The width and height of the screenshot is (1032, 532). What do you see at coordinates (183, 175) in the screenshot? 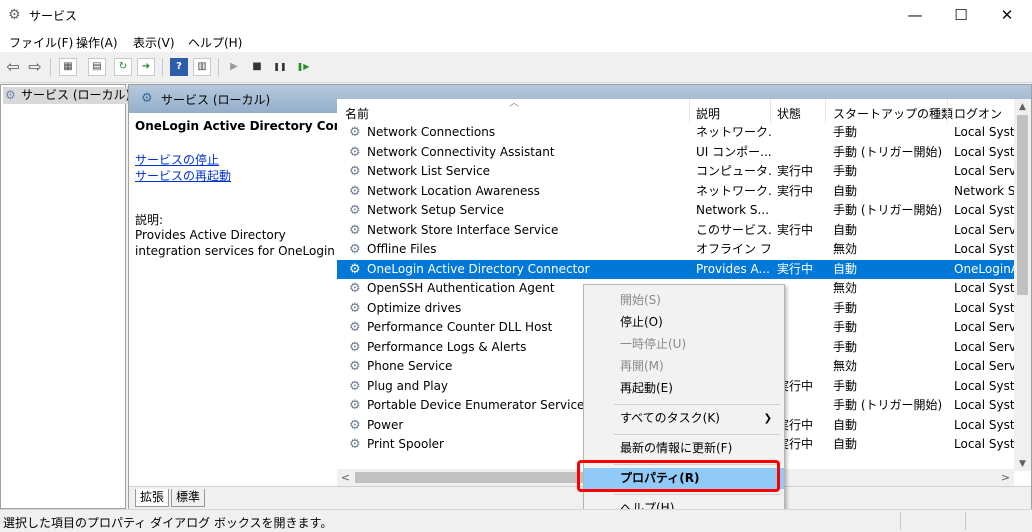
I see `restart-service-link: サービスの再起動` at bounding box center [183, 175].